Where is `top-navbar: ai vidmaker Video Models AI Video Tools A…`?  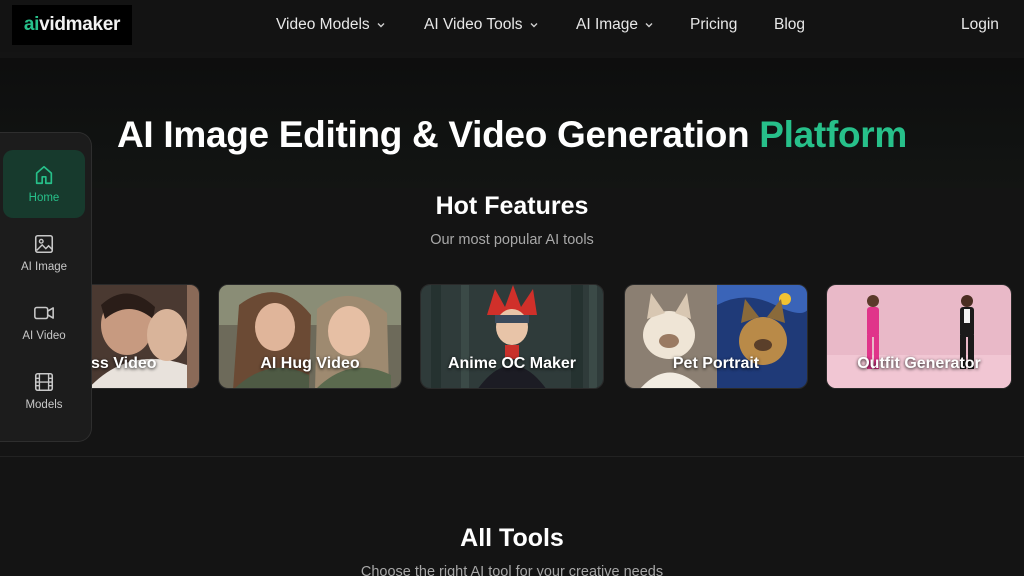 top-navbar: ai vidmaker Video Models AI Video Tools A… is located at coordinates (512, 26).